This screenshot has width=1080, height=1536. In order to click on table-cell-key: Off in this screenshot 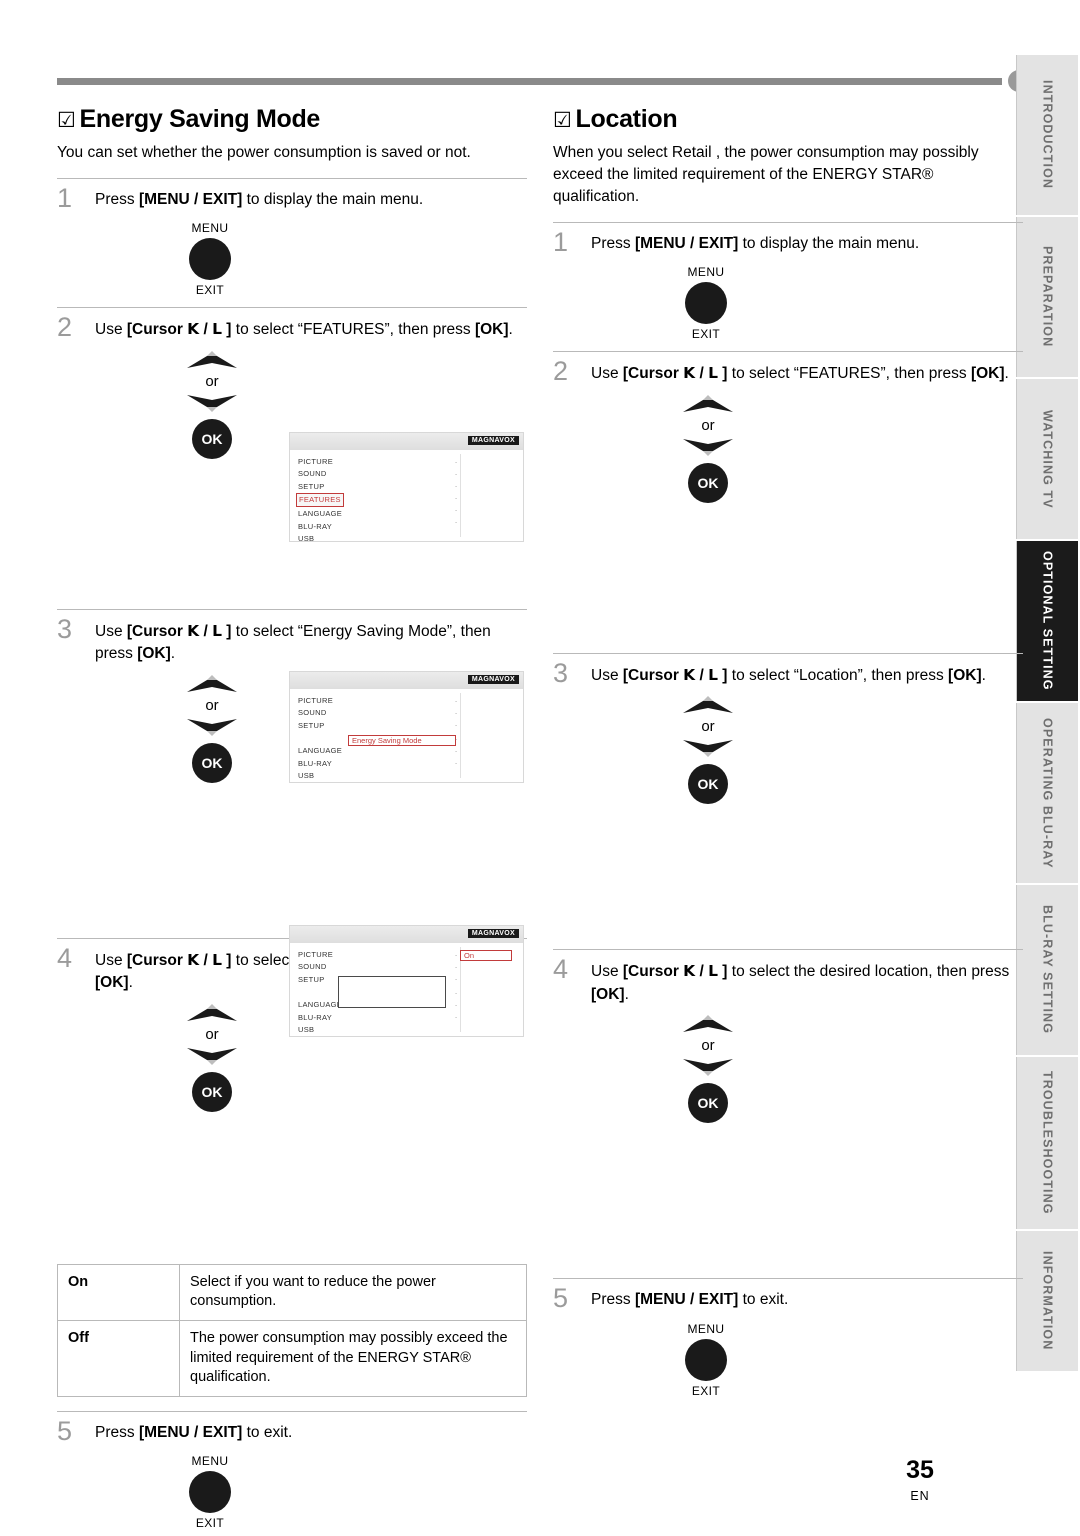, I will do `click(118, 1358)`.